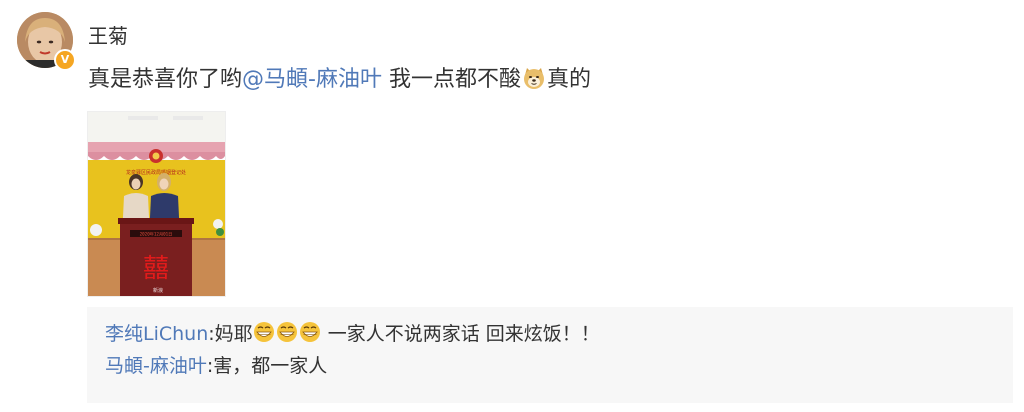 The width and height of the screenshot is (1024, 412). What do you see at coordinates (270, 366) in the screenshot?
I see `comment-text: 害，都一家人` at bounding box center [270, 366].